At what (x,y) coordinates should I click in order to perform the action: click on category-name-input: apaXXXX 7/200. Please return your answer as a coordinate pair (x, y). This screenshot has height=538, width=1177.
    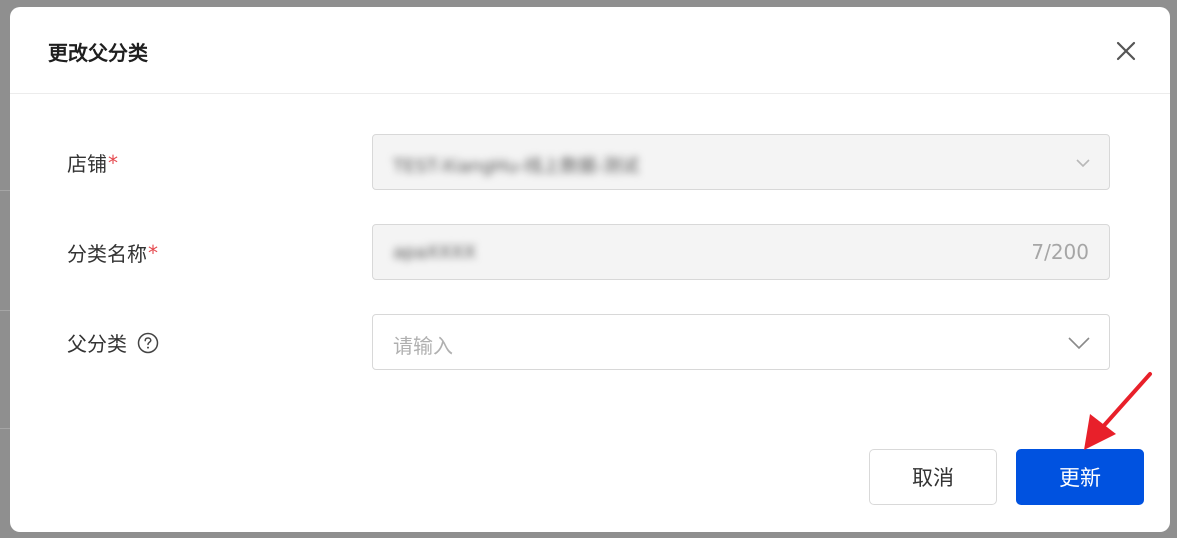
    Looking at the image, I should click on (741, 252).